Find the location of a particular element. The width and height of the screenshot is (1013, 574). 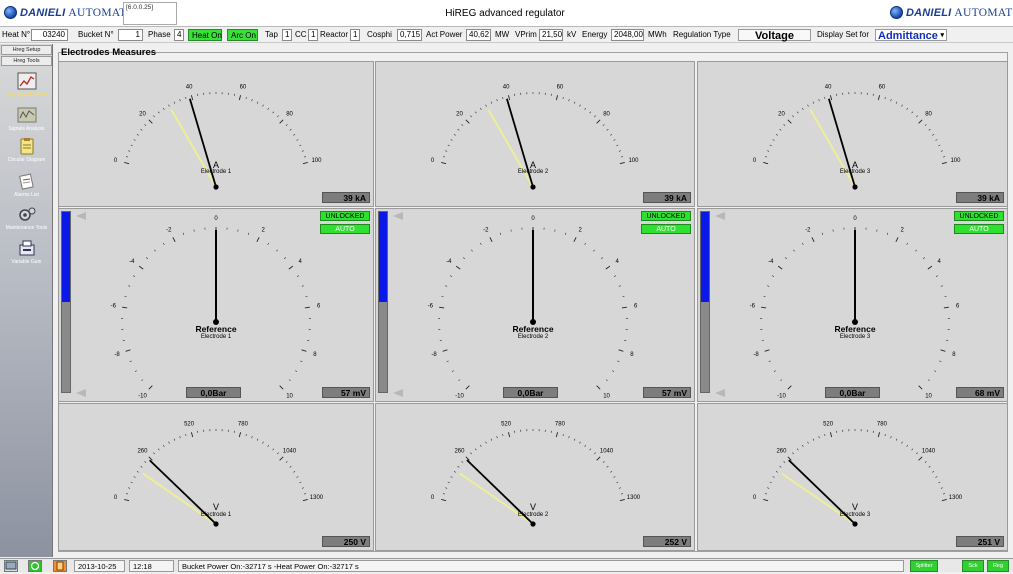

tick-label: -2 is located at coordinates (486, 230).